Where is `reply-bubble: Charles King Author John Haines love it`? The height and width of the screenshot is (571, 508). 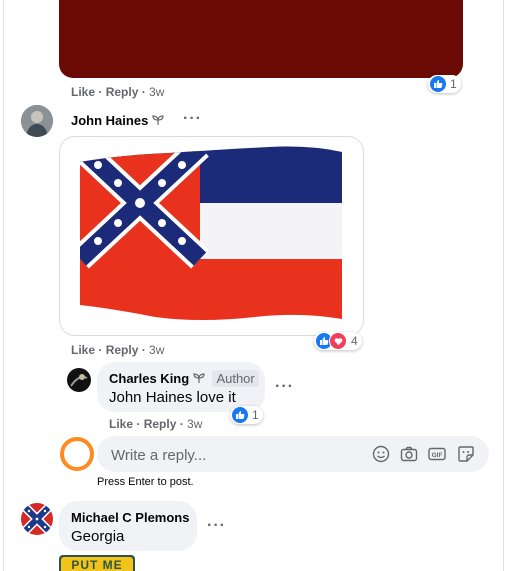 reply-bubble: Charles King Author John Haines love it is located at coordinates (181, 387).